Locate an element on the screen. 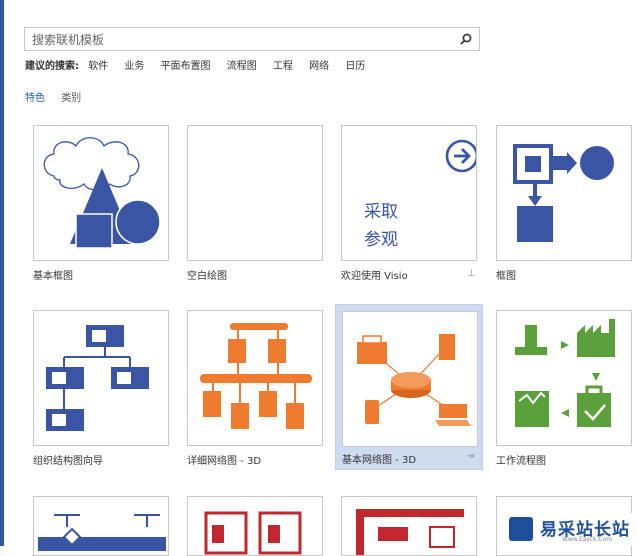  template-title: 框图 is located at coordinates (506, 276).